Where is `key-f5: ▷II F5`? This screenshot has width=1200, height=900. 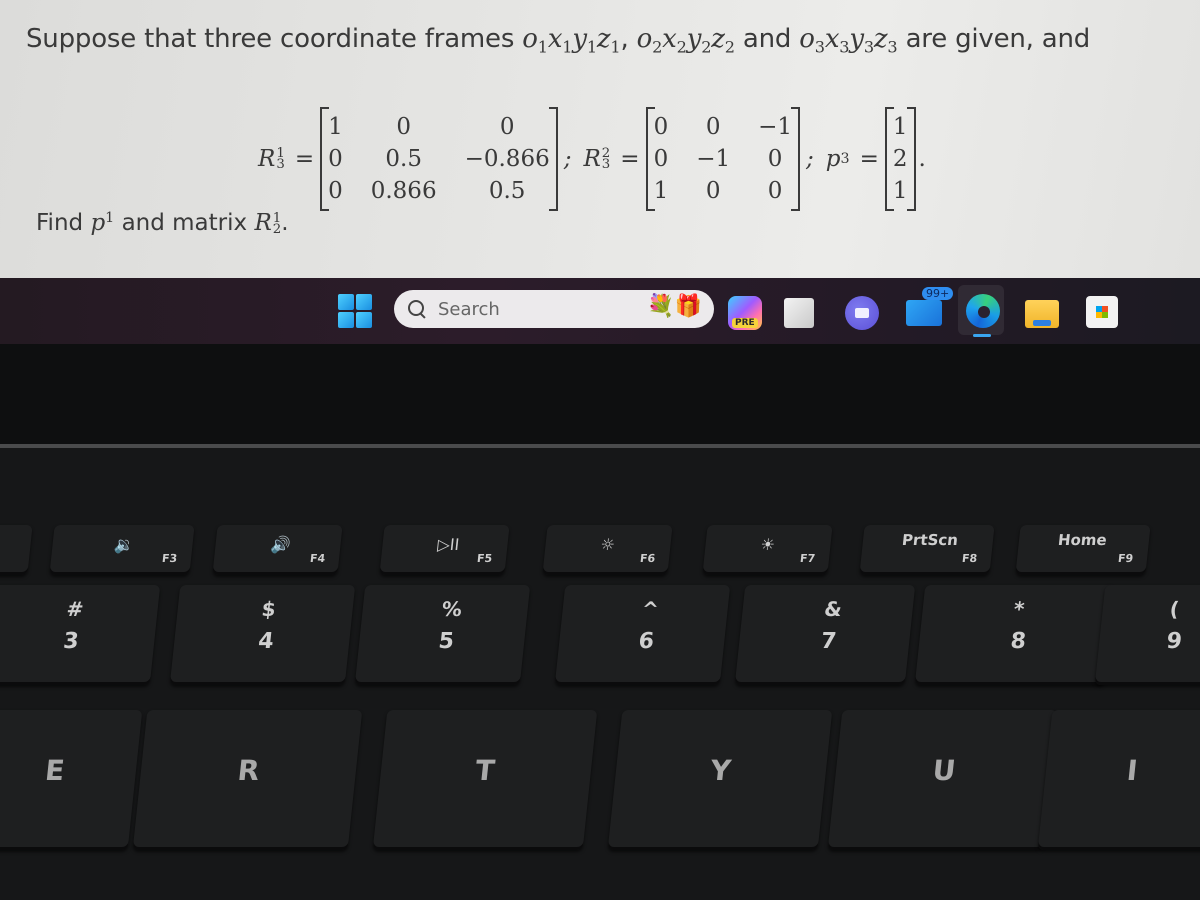
key-f5: ▷II F5 is located at coordinates (444, 550).